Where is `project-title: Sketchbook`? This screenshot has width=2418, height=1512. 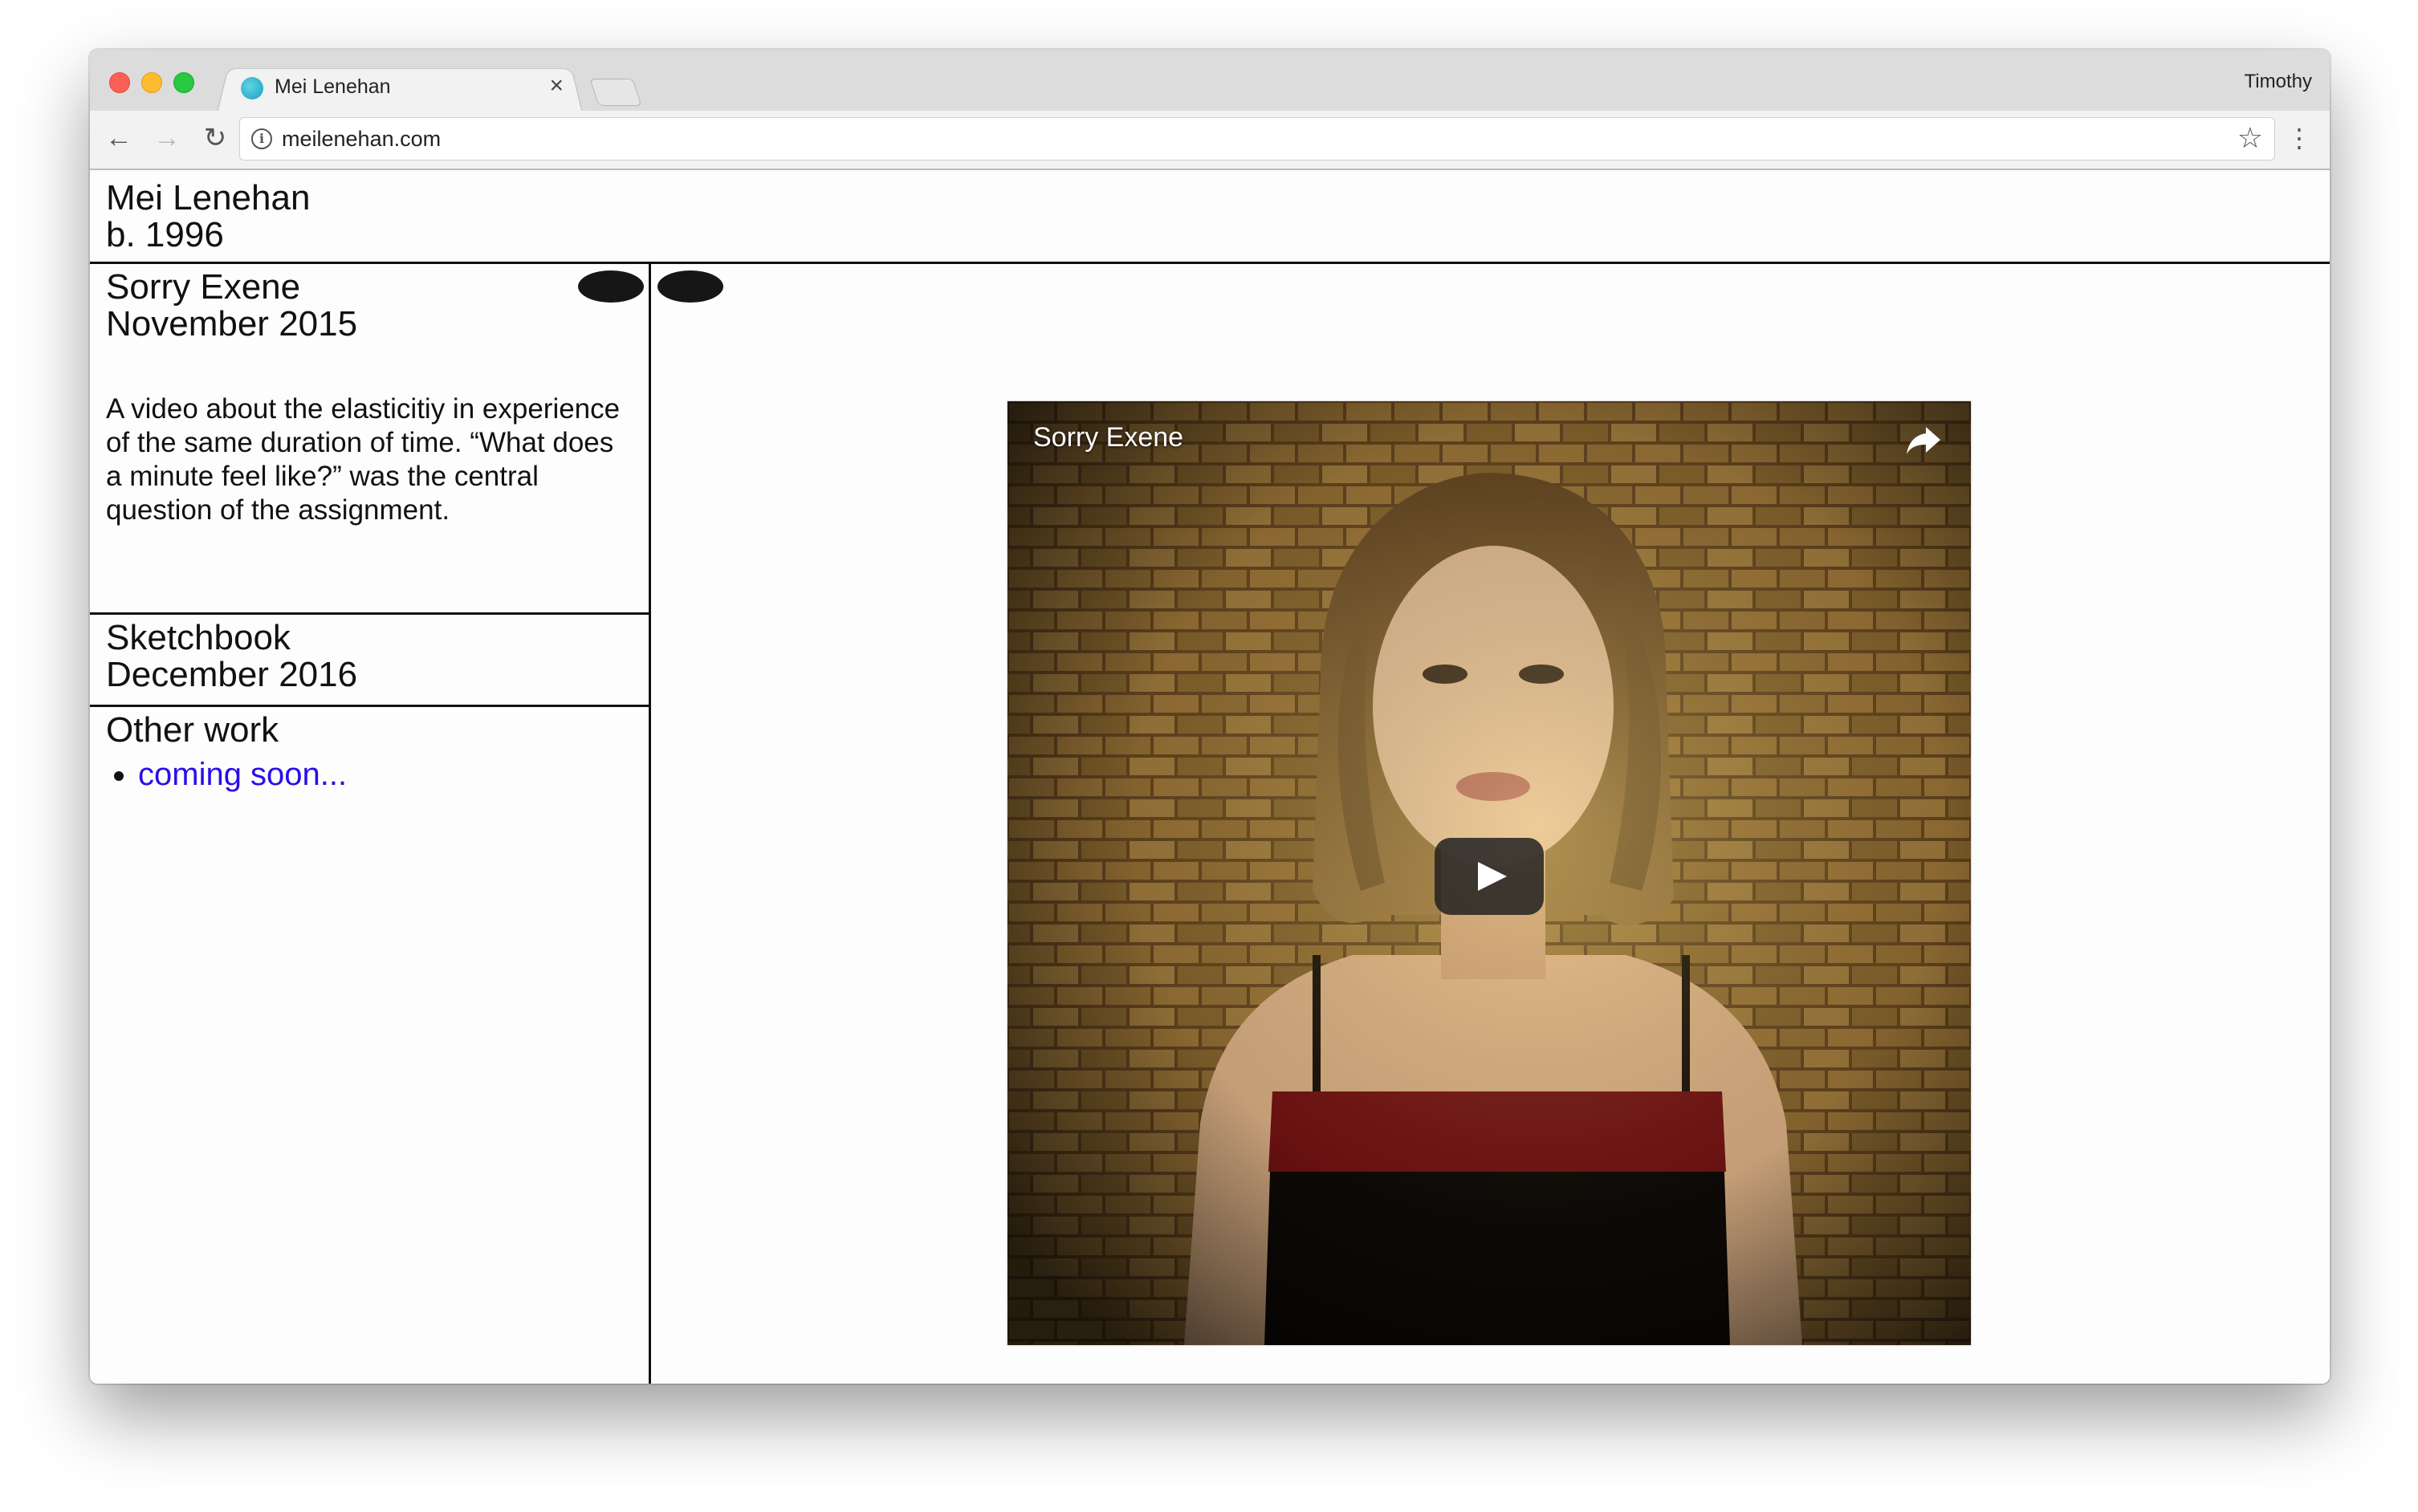 project-title: Sketchbook is located at coordinates (231, 638).